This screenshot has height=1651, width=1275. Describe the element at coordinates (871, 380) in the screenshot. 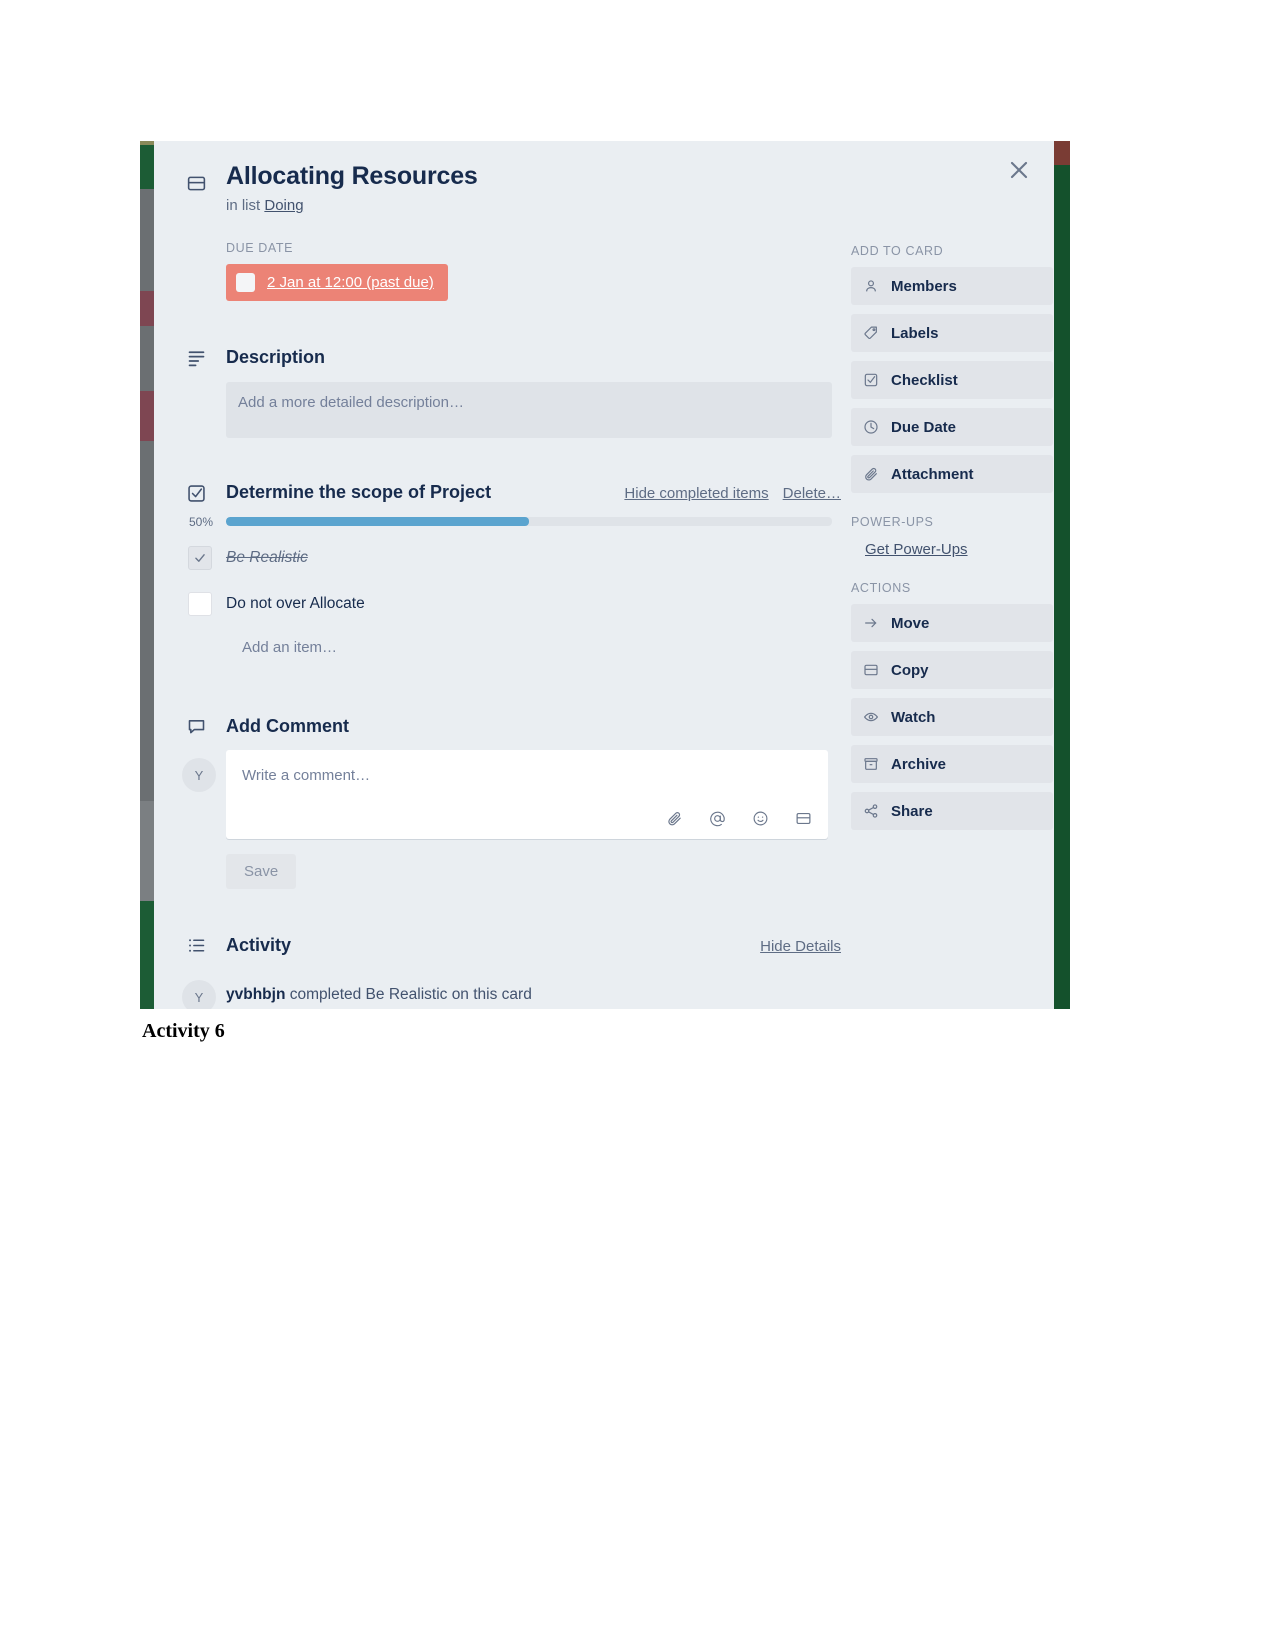

I see `checklist-icon` at that location.